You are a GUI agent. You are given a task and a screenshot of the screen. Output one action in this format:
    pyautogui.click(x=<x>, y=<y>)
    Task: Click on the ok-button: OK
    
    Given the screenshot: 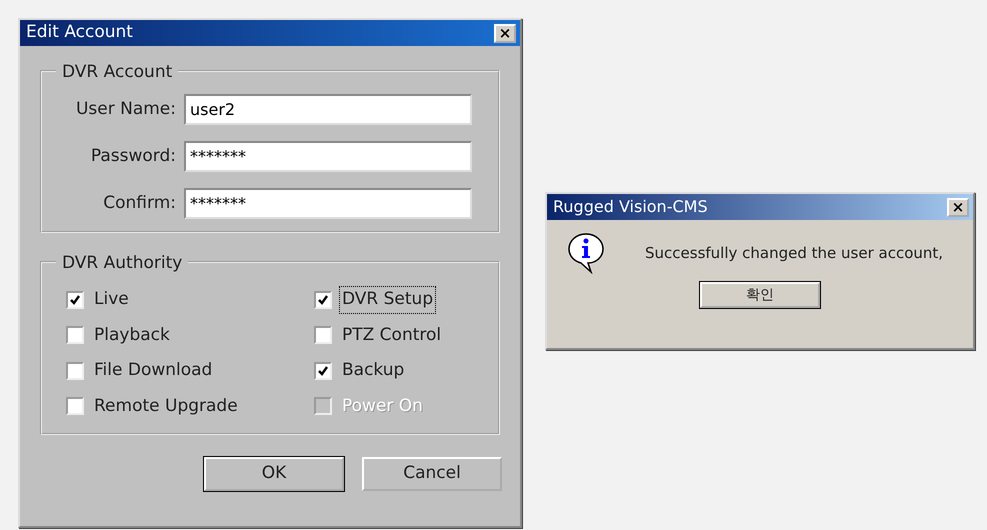 What is the action you would take?
    pyautogui.click(x=274, y=474)
    